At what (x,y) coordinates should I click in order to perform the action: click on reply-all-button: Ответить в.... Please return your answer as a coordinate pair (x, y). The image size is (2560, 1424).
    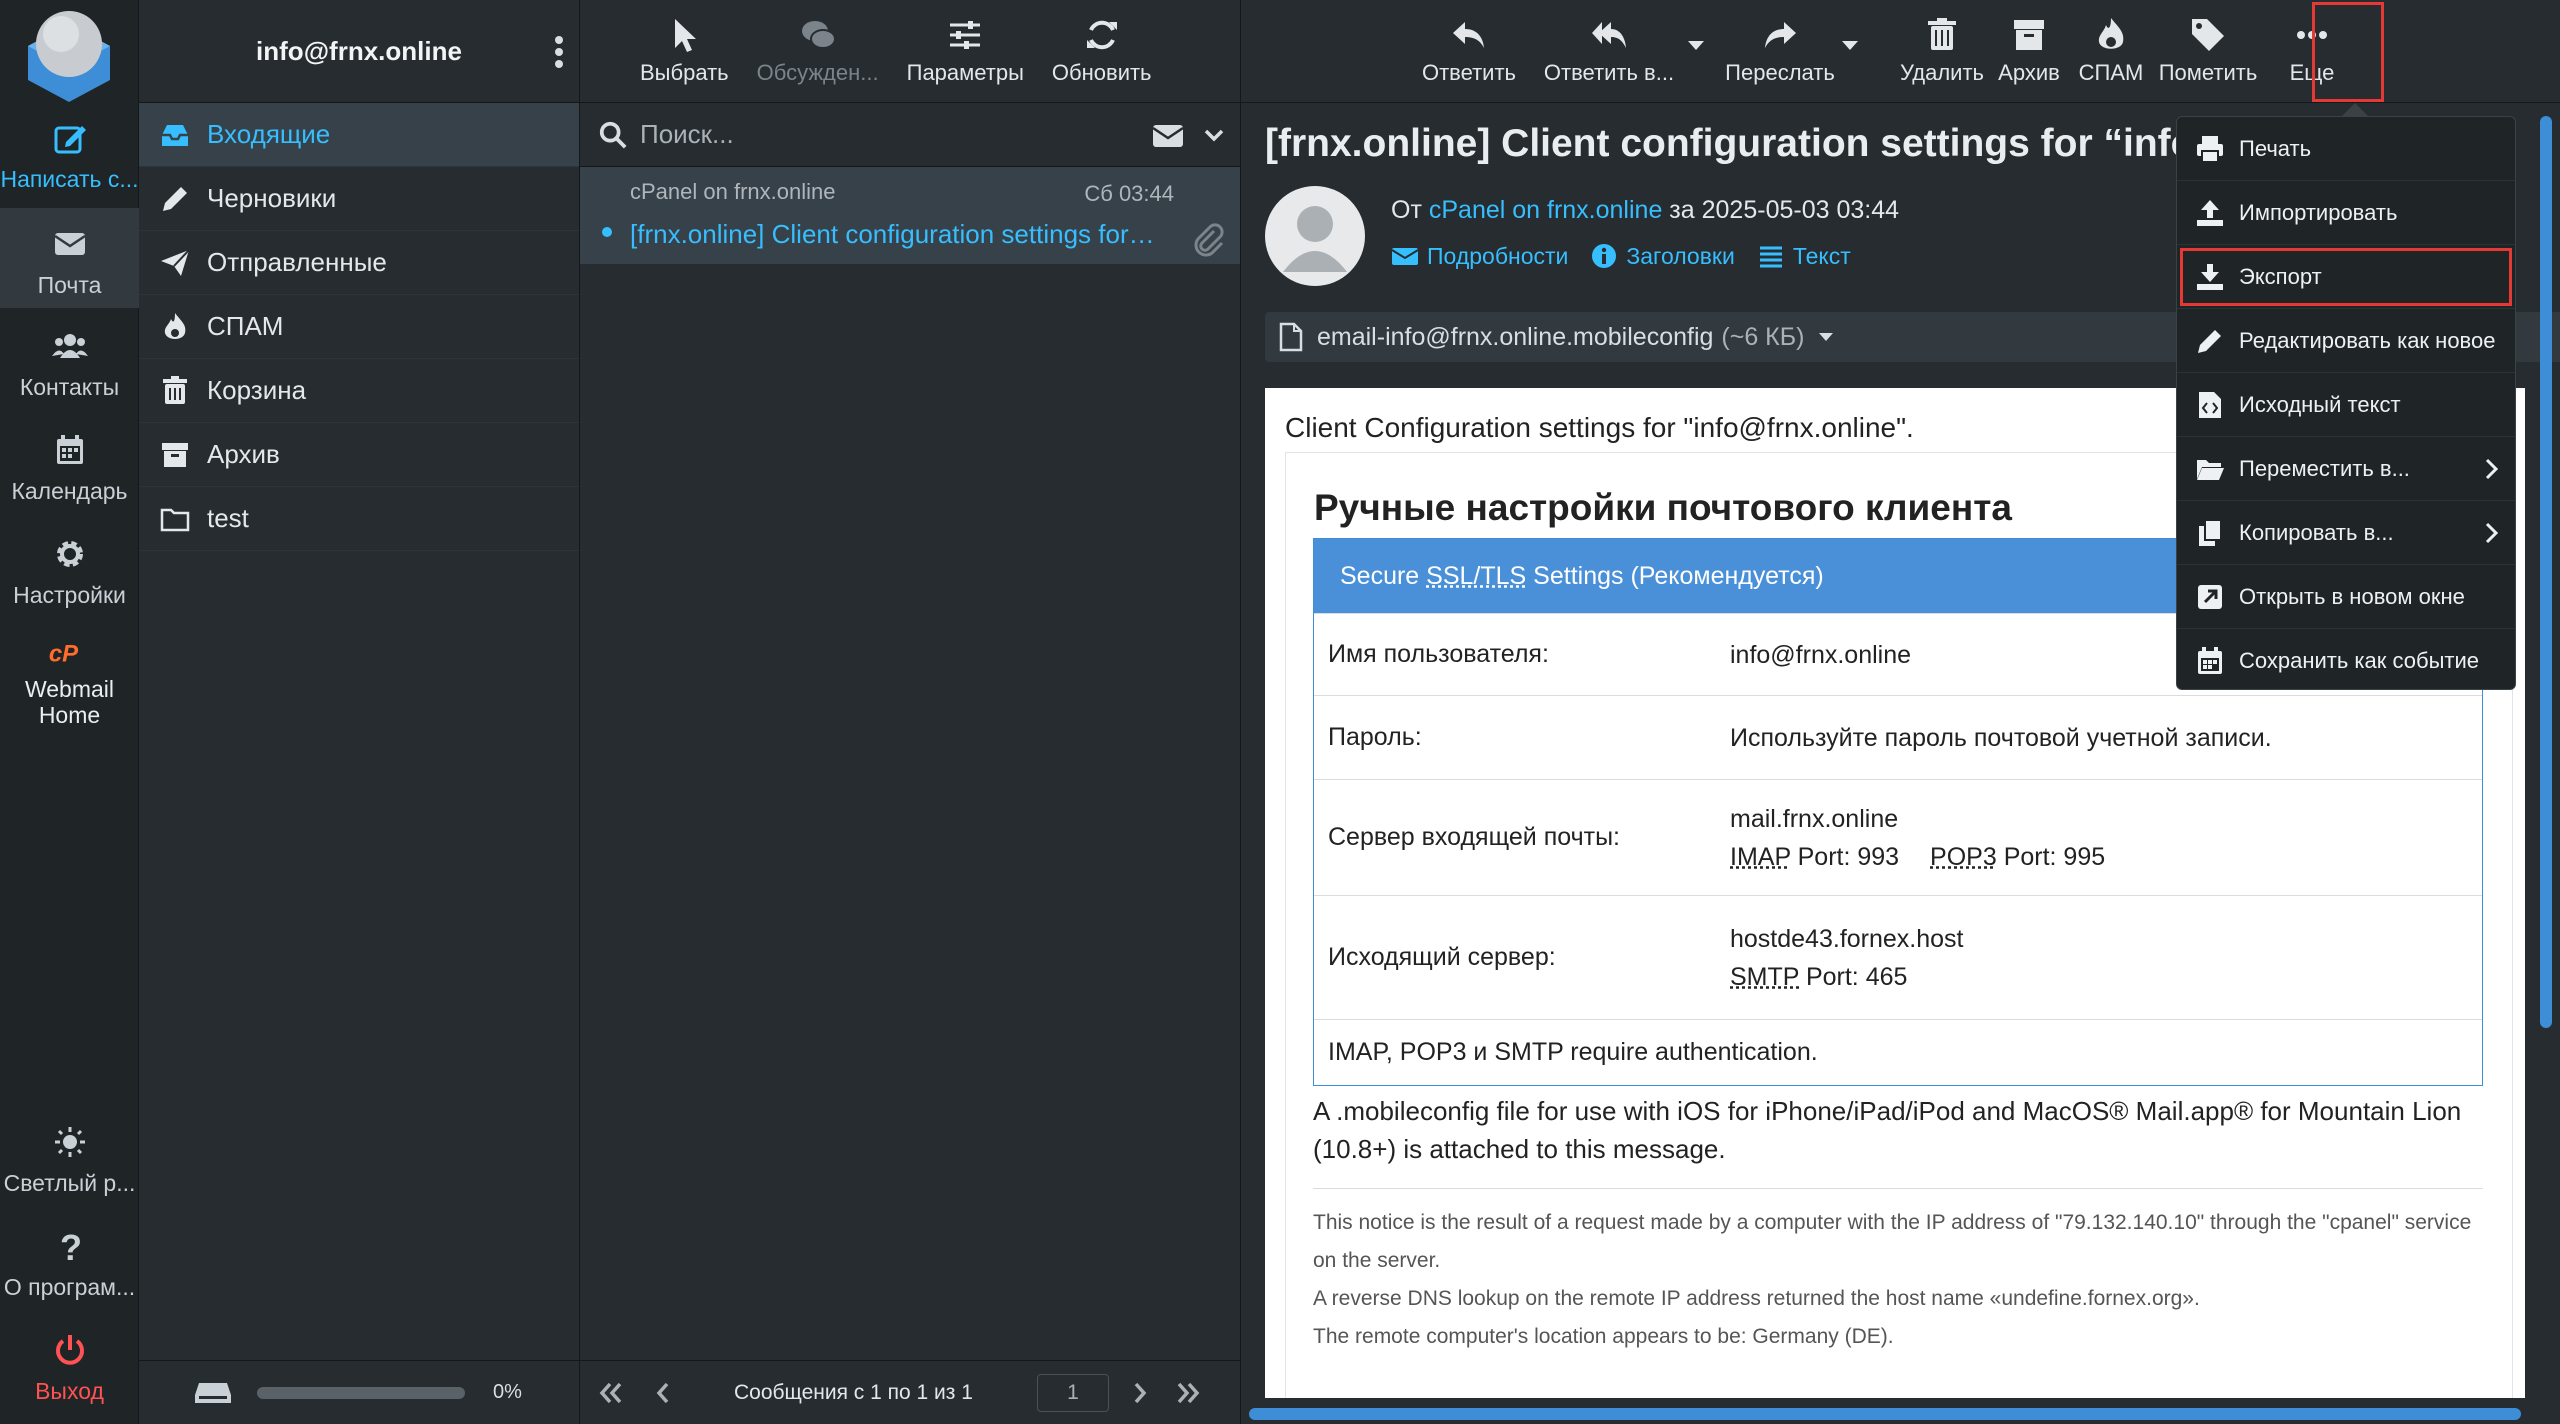
    Looking at the image, I should click on (1609, 51).